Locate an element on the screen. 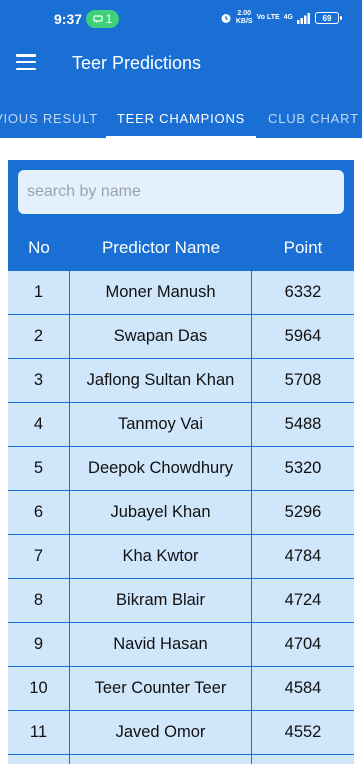 This screenshot has height=764, width=362. tab-teer-champions: TEER CHAMPIONS is located at coordinates (181, 118).